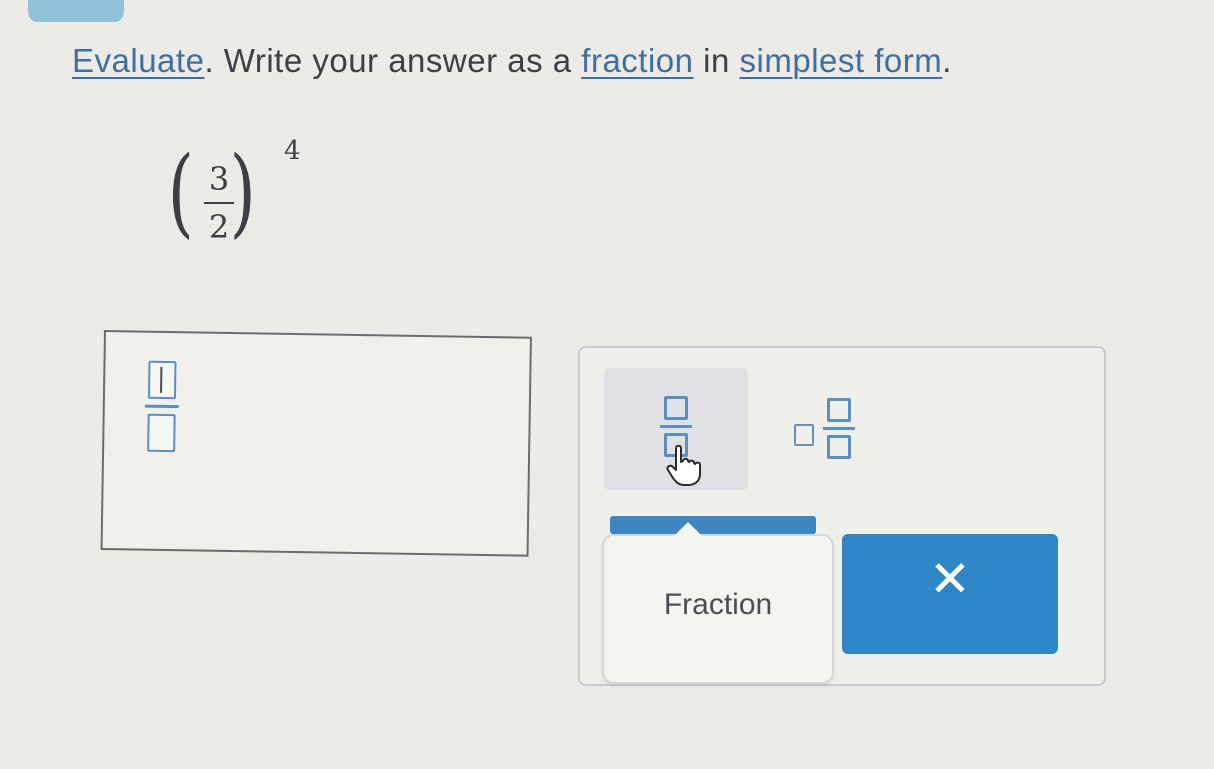 The image size is (1214, 769). What do you see at coordinates (316, 443) in the screenshot?
I see `answer-input-box` at bounding box center [316, 443].